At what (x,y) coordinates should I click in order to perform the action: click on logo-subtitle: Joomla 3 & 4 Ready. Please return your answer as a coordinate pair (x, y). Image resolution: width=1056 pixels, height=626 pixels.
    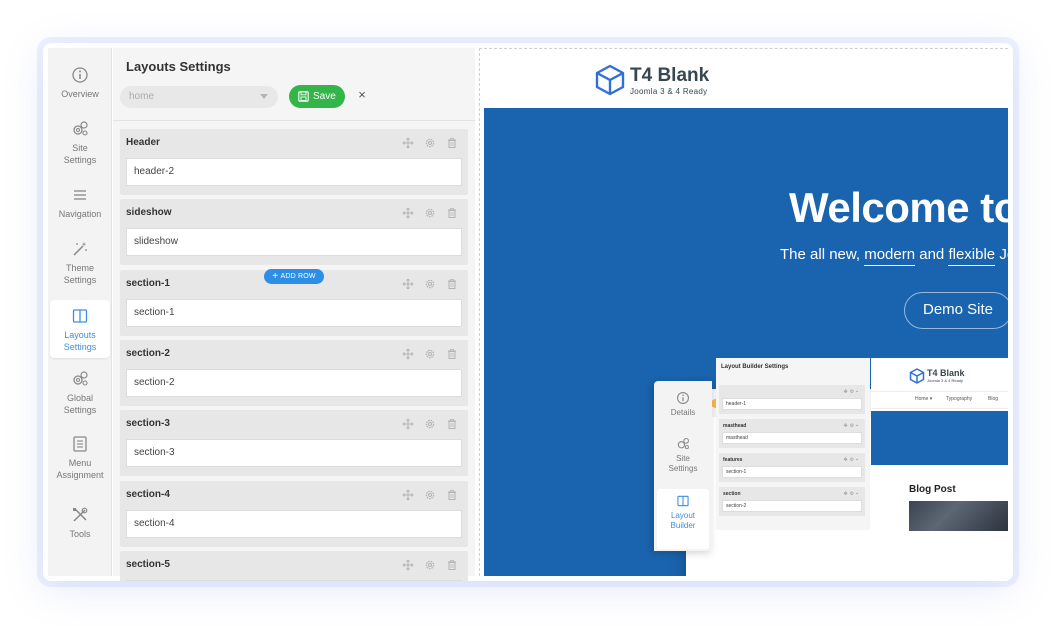
    Looking at the image, I should click on (669, 91).